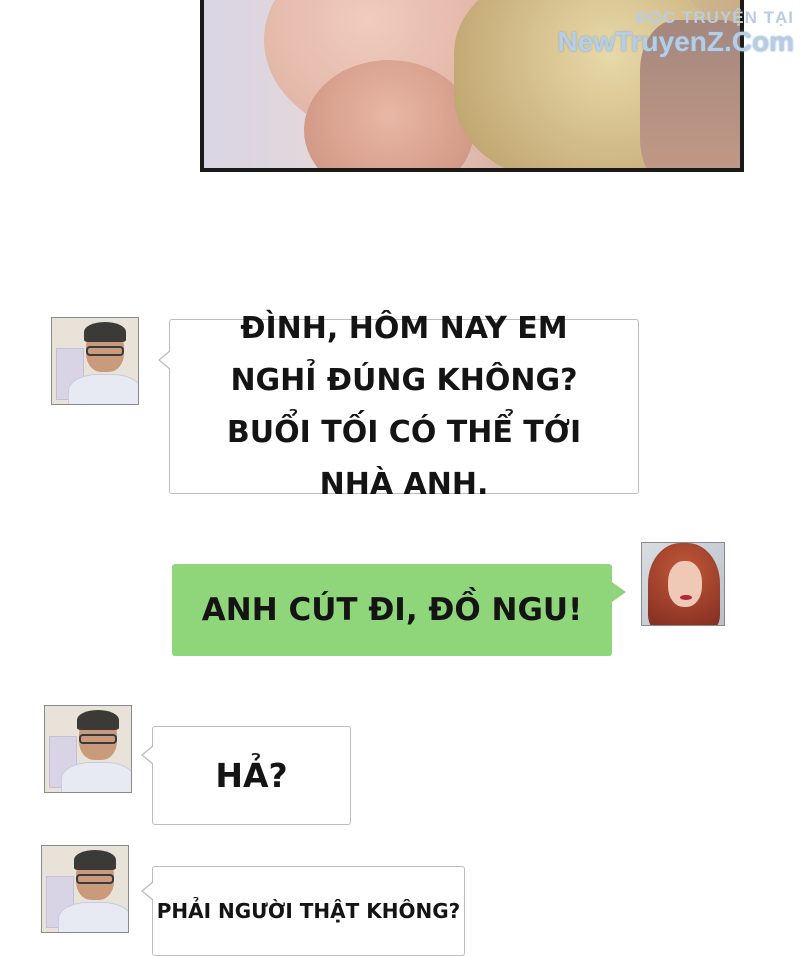 This screenshot has height=956, width=800. What do you see at coordinates (392, 610) in the screenshot?
I see `message-text: ANH CÚT ĐI, ĐỒ NGU!` at bounding box center [392, 610].